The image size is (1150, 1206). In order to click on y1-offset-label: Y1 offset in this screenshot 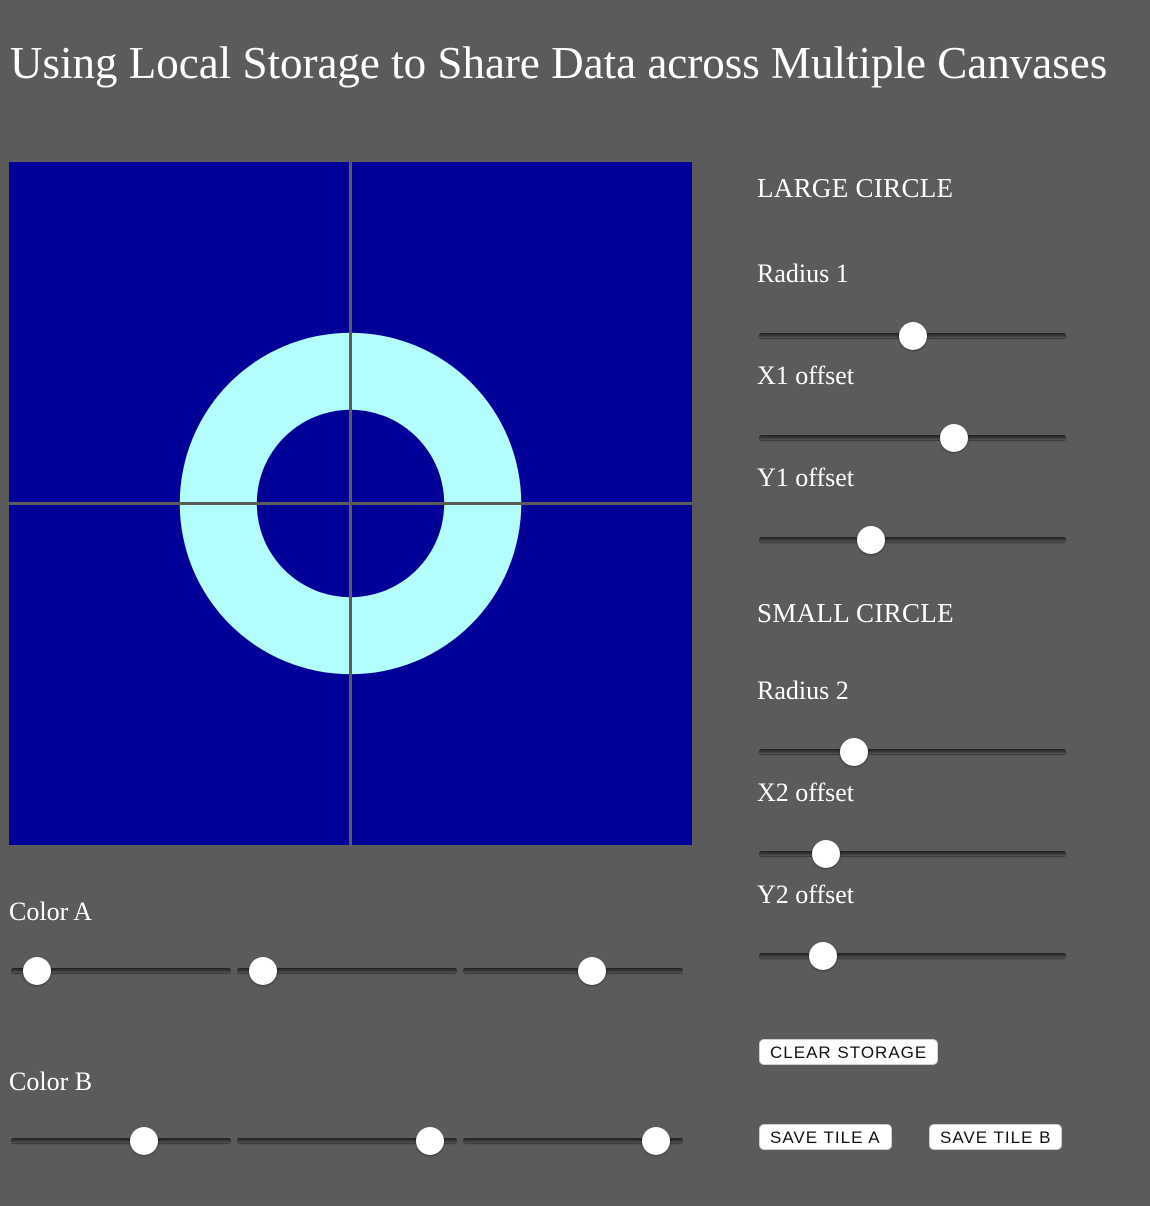, I will do `click(806, 477)`.